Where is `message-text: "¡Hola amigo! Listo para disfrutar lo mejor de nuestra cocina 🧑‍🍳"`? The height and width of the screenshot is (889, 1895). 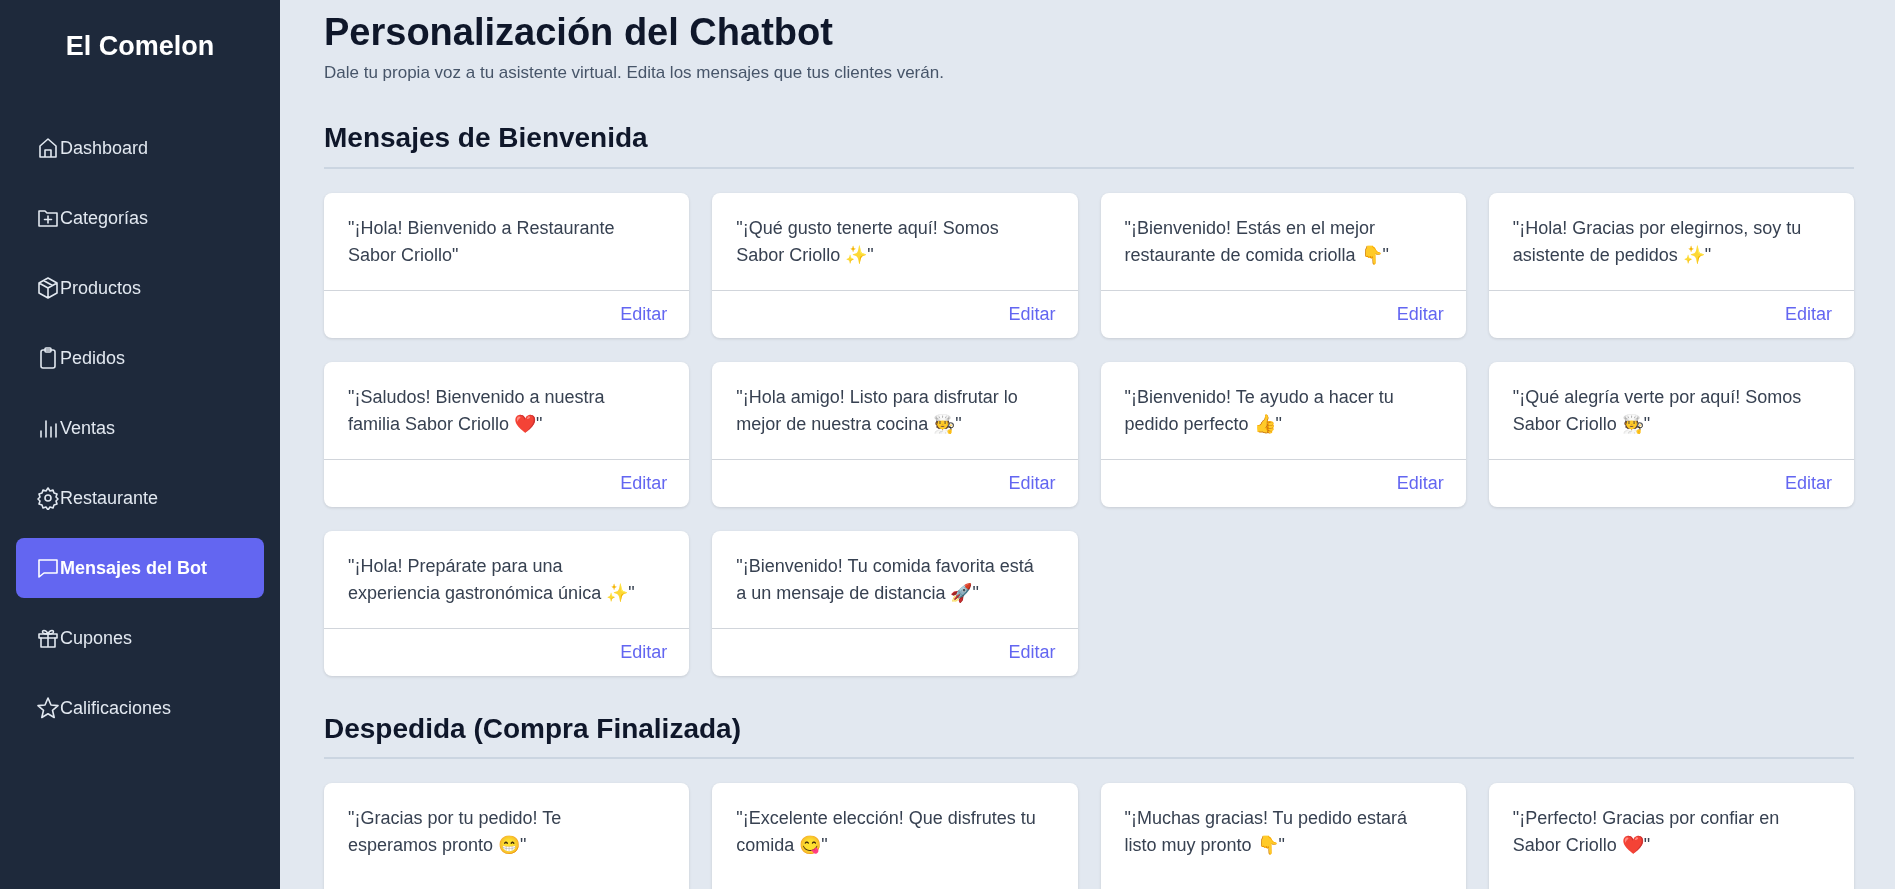
message-text: "¡Hola amigo! Listo para disfrutar lo mejor de nuestra cocina 🧑‍🍳" is located at coordinates (877, 410).